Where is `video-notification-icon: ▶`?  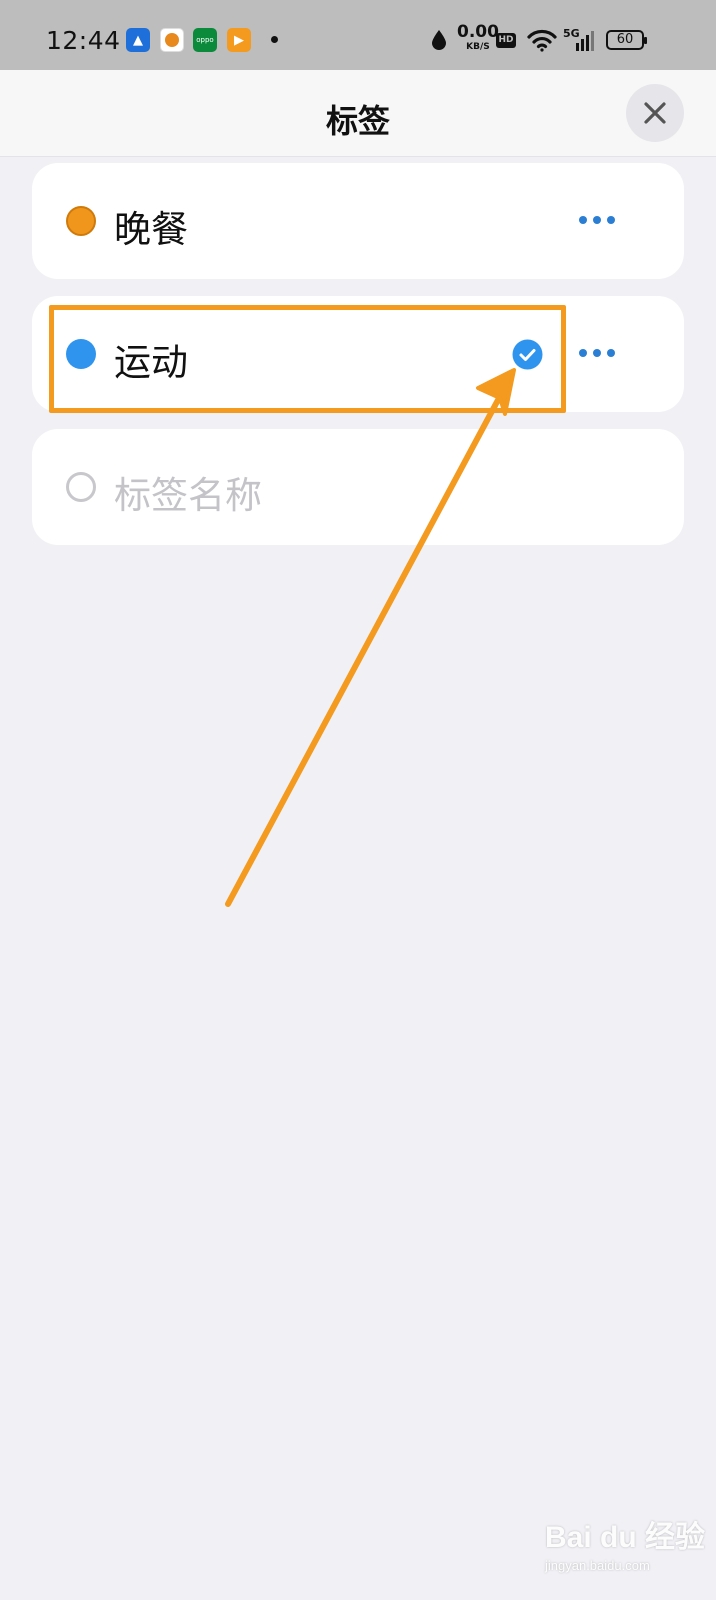 video-notification-icon: ▶ is located at coordinates (239, 40).